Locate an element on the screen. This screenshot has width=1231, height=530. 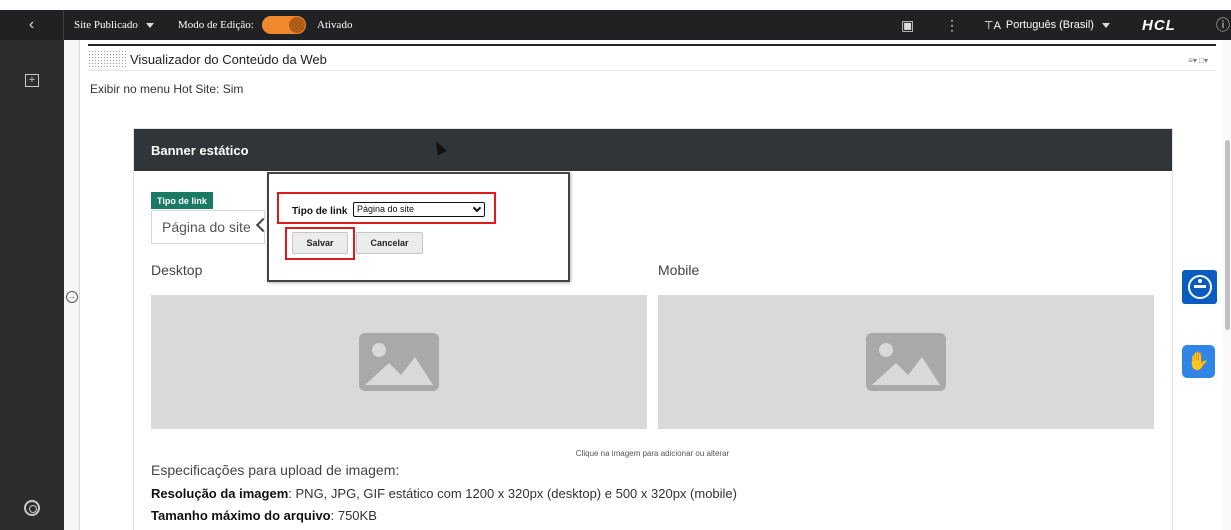
desktop-image-placeholder is located at coordinates (399, 362).